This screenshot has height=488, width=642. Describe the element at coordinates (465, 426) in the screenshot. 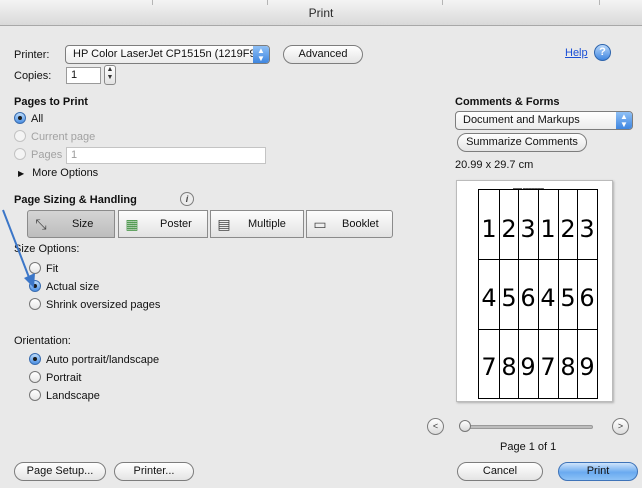

I see `page-slider-thumb` at that location.